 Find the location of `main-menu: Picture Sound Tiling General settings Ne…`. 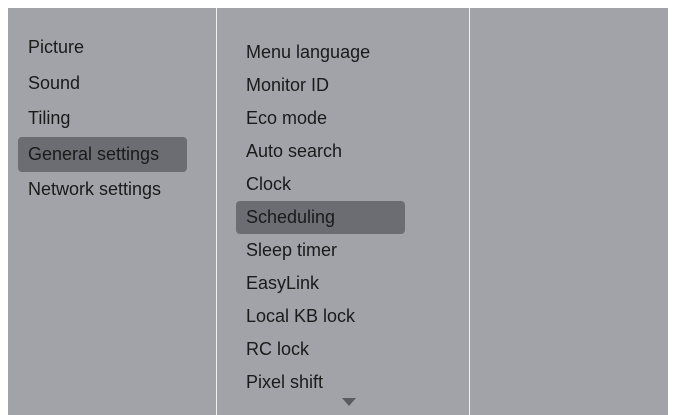

main-menu: Picture Sound Tiling General settings Ne… is located at coordinates (102, 119).